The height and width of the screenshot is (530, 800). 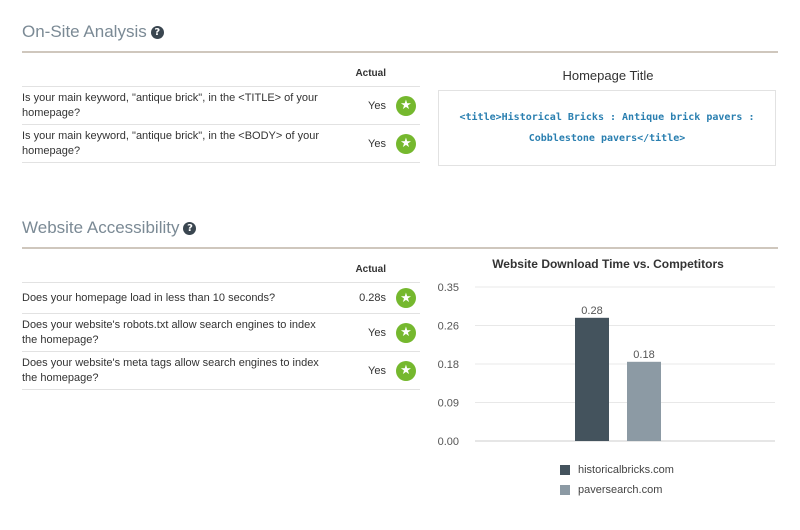 I want to click on onsite-section-title: On-Site Analysis ?, so click(x=93, y=32).